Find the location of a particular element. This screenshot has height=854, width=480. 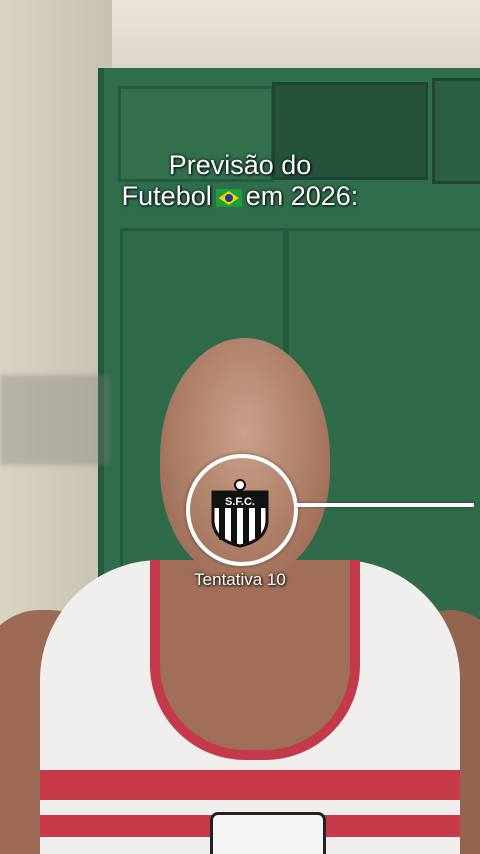

jersey-collar is located at coordinates (255, 660).